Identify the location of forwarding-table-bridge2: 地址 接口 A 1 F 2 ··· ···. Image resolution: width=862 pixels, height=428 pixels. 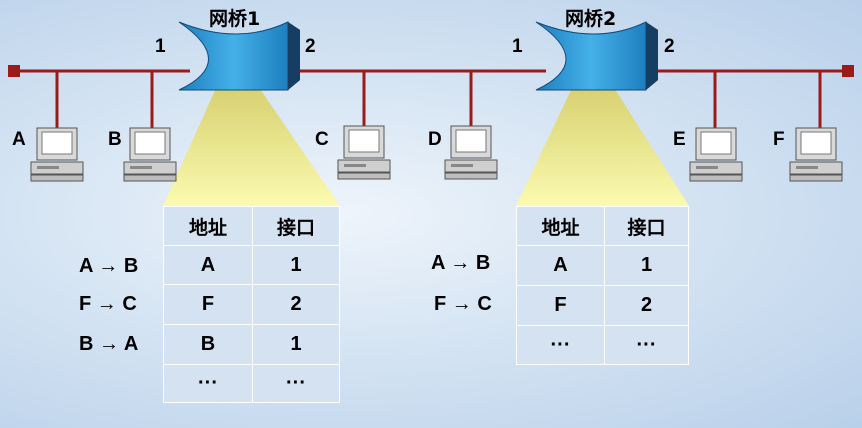
(602, 285).